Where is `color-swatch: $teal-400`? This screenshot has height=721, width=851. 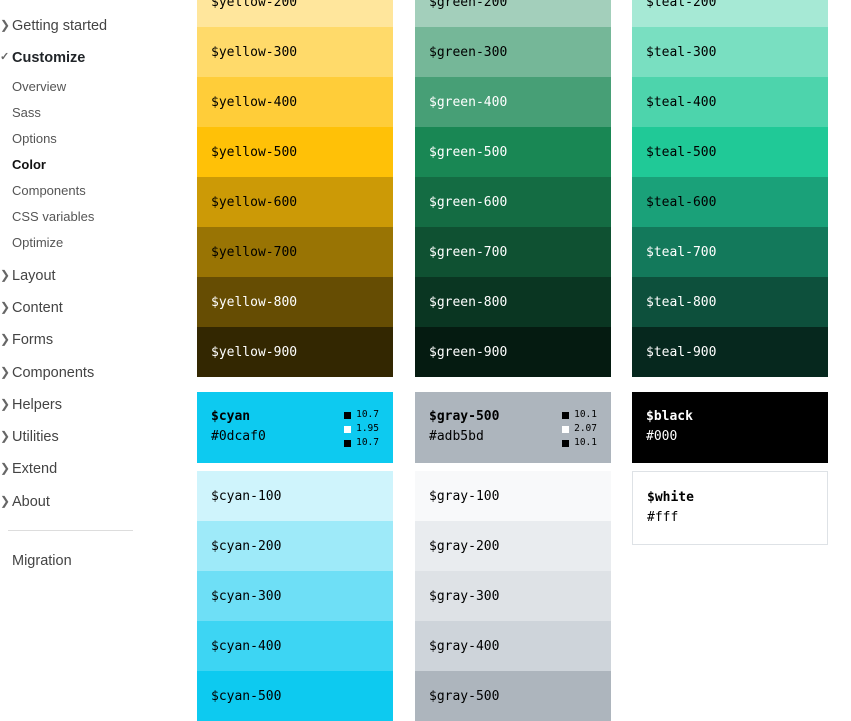 color-swatch: $teal-400 is located at coordinates (730, 102).